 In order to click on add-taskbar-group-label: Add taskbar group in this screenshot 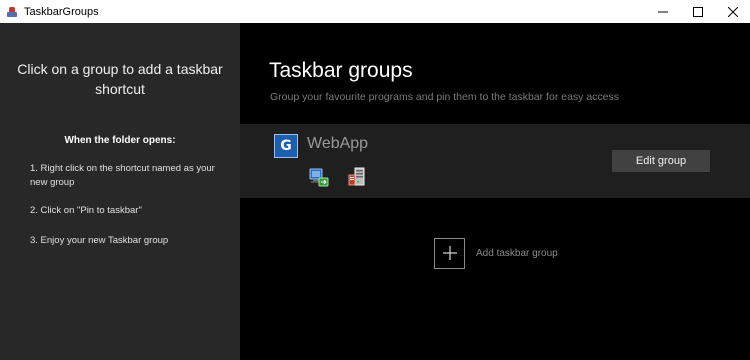, I will do `click(517, 253)`.